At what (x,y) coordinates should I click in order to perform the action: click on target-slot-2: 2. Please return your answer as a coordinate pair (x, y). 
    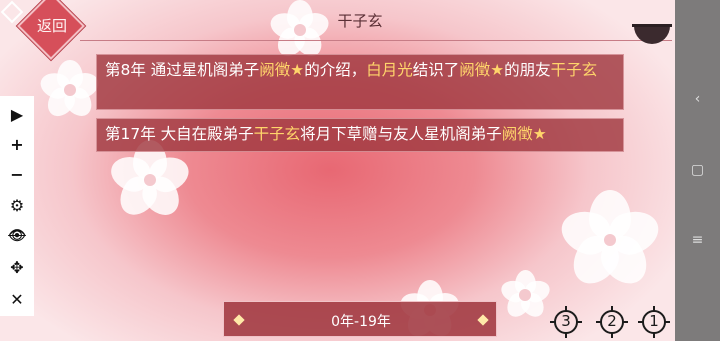
    Looking at the image, I should click on (612, 322).